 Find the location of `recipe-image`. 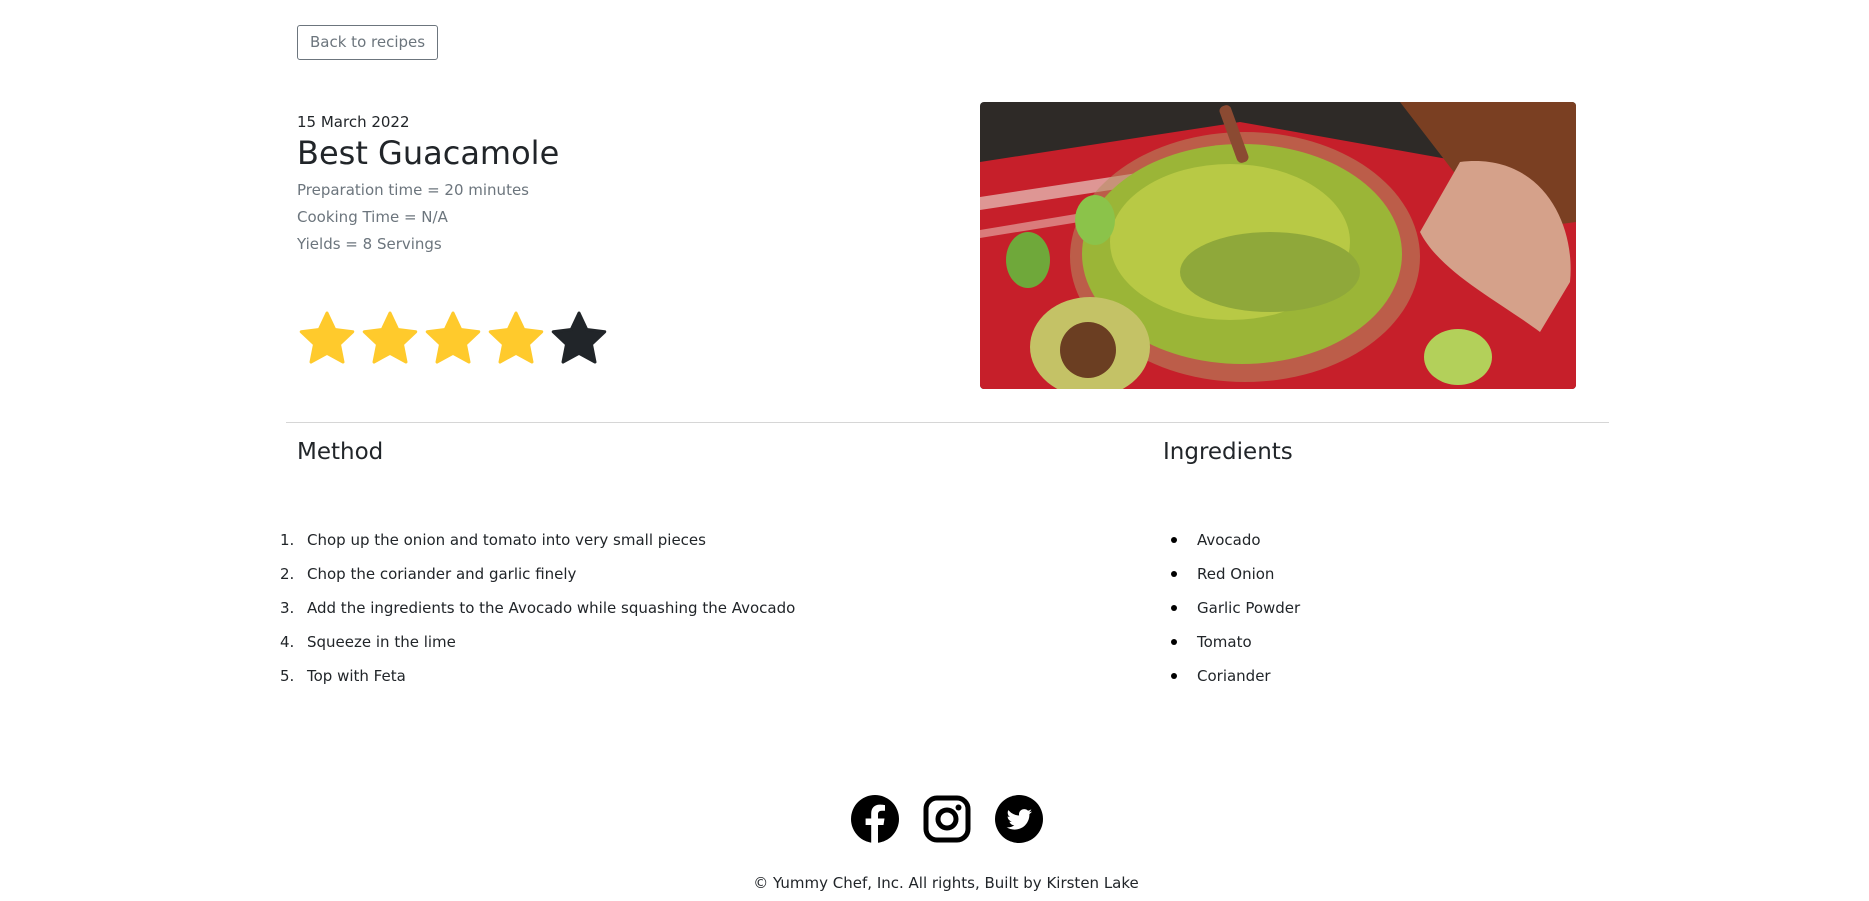

recipe-image is located at coordinates (1278, 245).